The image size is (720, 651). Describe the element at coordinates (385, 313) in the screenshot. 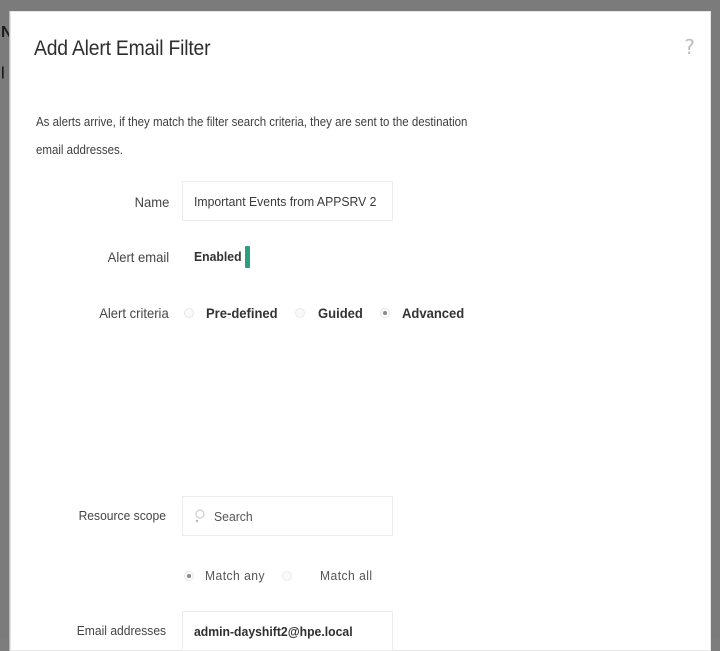

I see `radio-advanced` at that location.